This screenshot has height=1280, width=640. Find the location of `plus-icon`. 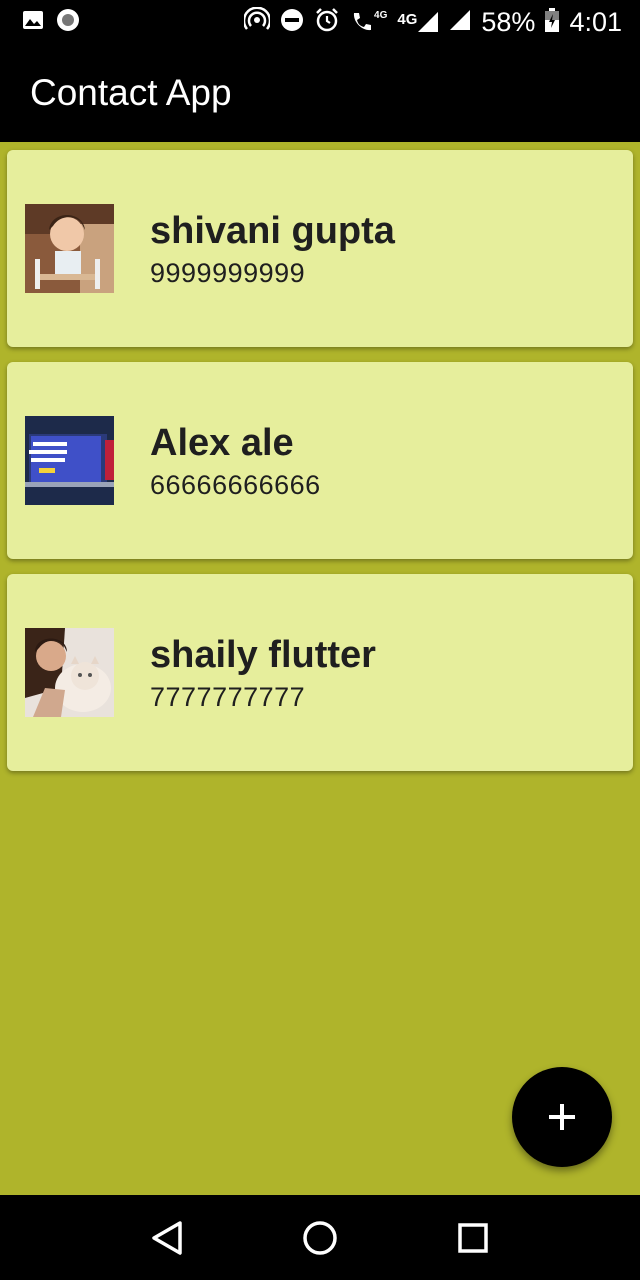

plus-icon is located at coordinates (562, 1117).